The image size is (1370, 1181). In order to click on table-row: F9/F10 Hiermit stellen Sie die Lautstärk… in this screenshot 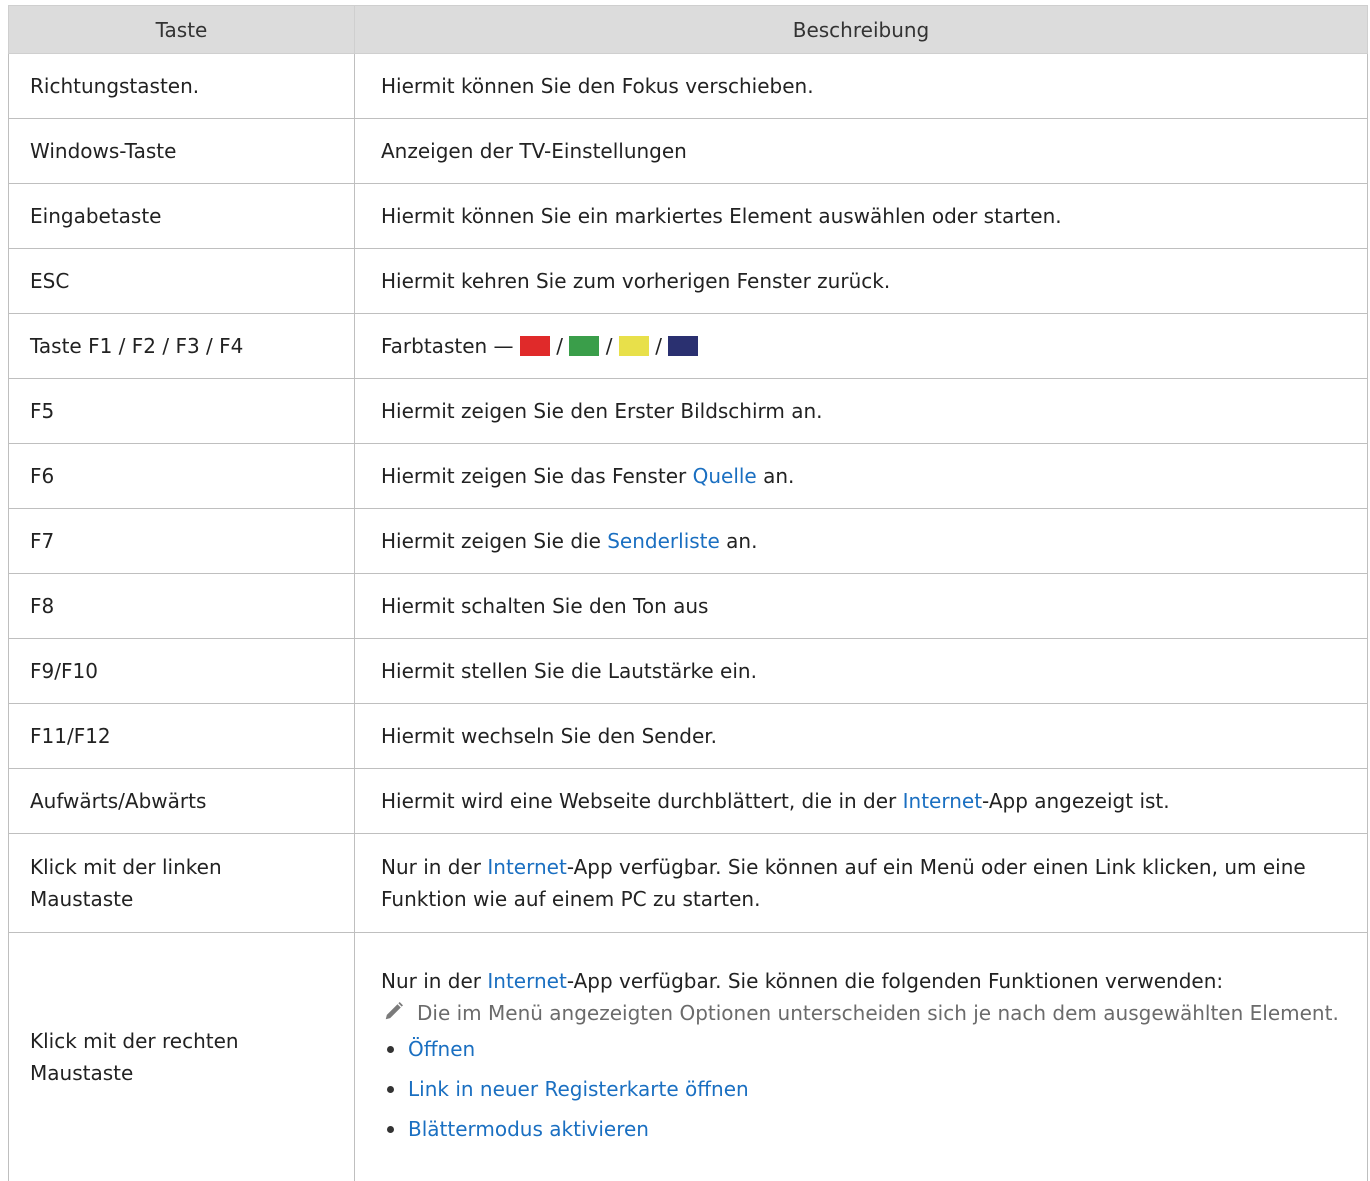, I will do `click(688, 671)`.